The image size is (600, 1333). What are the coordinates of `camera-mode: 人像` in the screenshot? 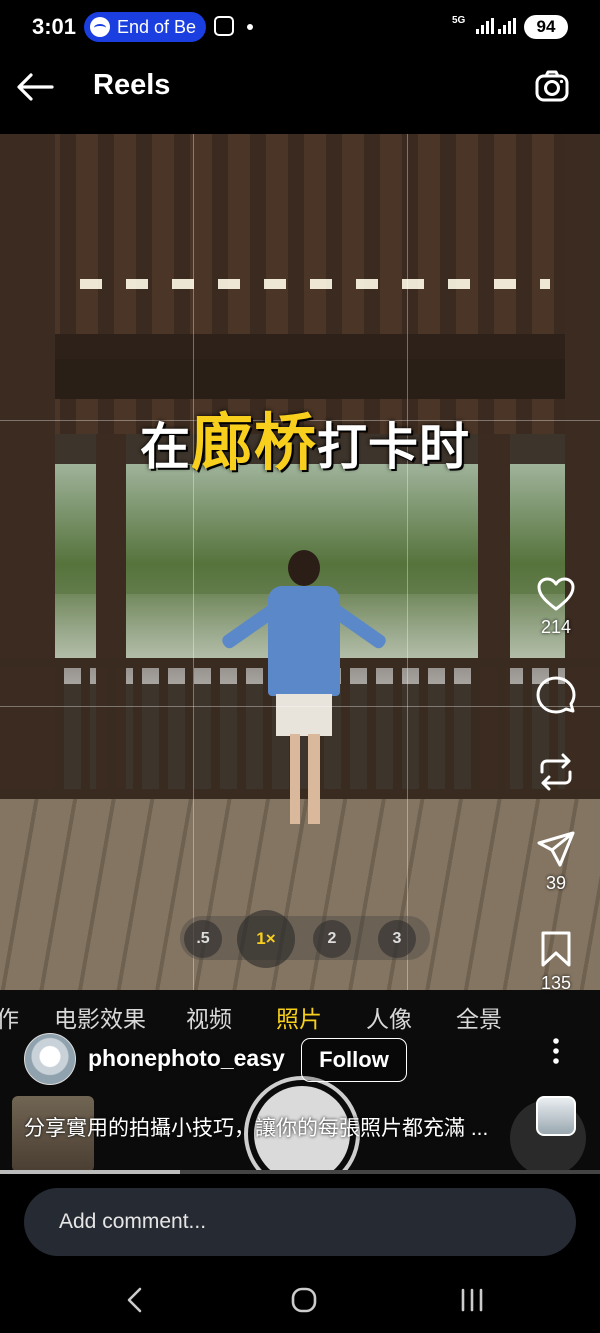 It's located at (389, 1019).